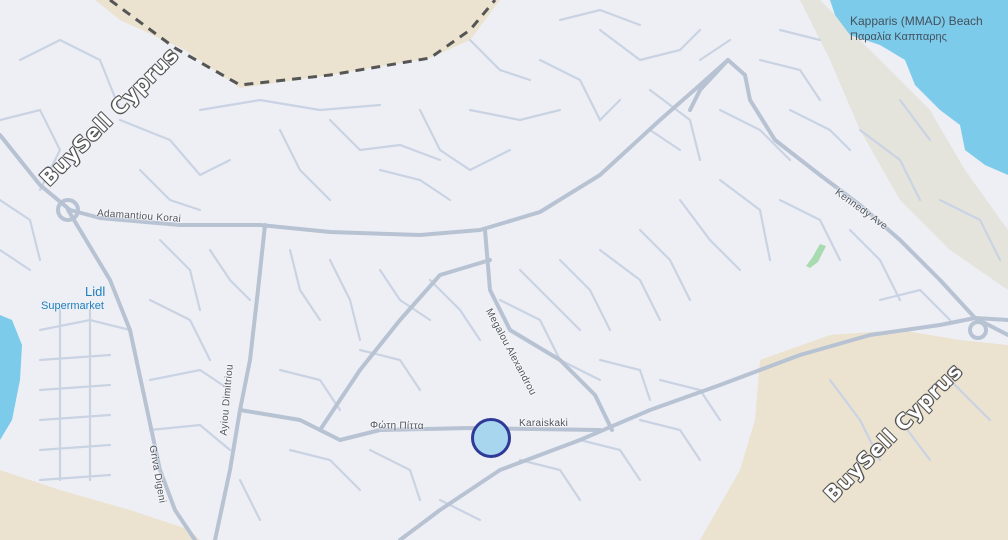  Describe the element at coordinates (397, 426) in the screenshot. I see `street-label-foti-pitta: Φώτη Πίττα` at that location.